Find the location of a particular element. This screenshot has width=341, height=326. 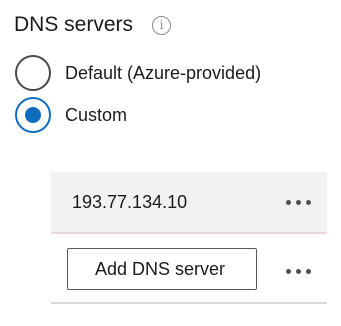

radio-label-custom: Custom is located at coordinates (96, 114).